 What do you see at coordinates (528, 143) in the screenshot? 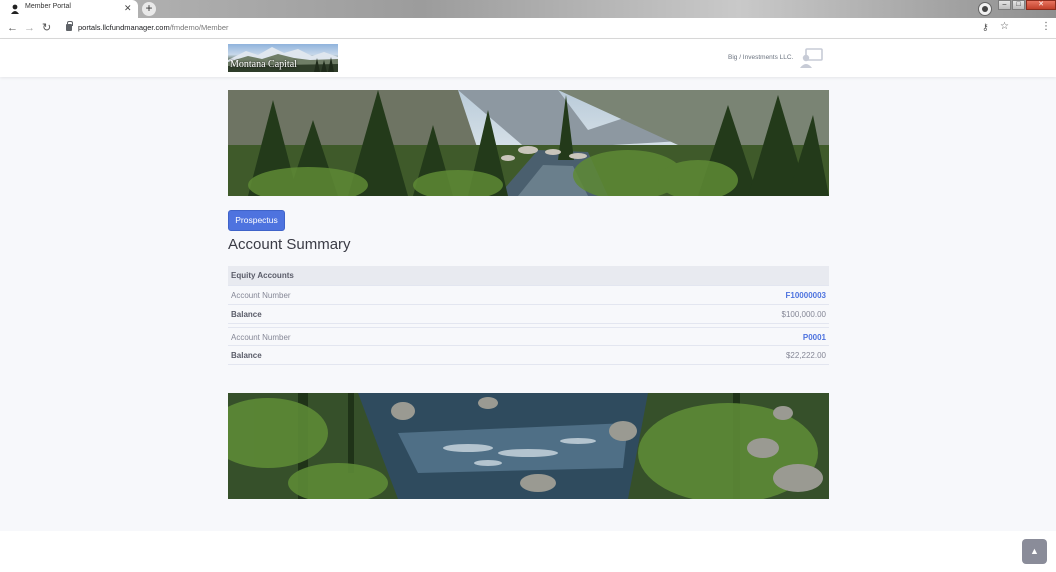
I see `forest-creek-banner-image` at bounding box center [528, 143].